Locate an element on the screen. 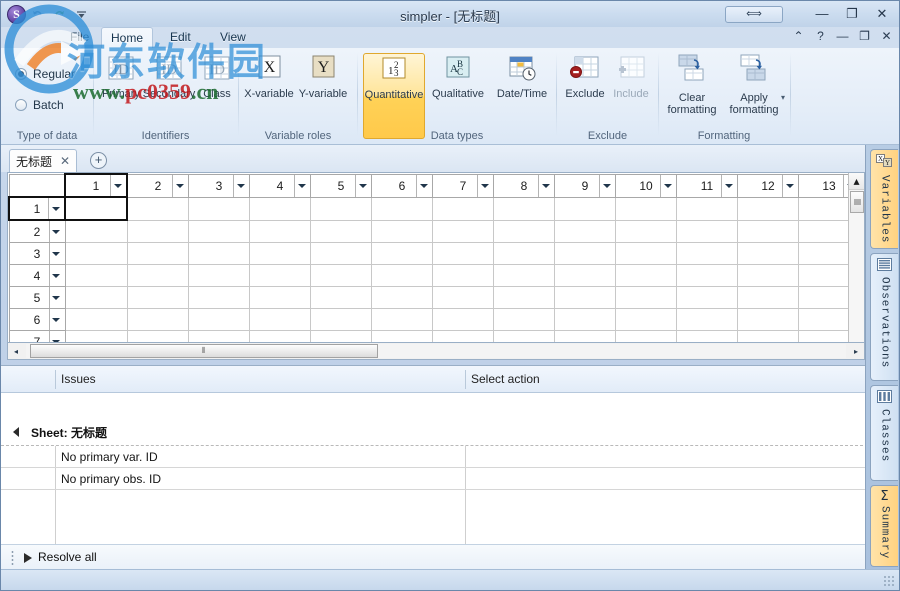  column-header-10: 10 is located at coordinates (646, 185).